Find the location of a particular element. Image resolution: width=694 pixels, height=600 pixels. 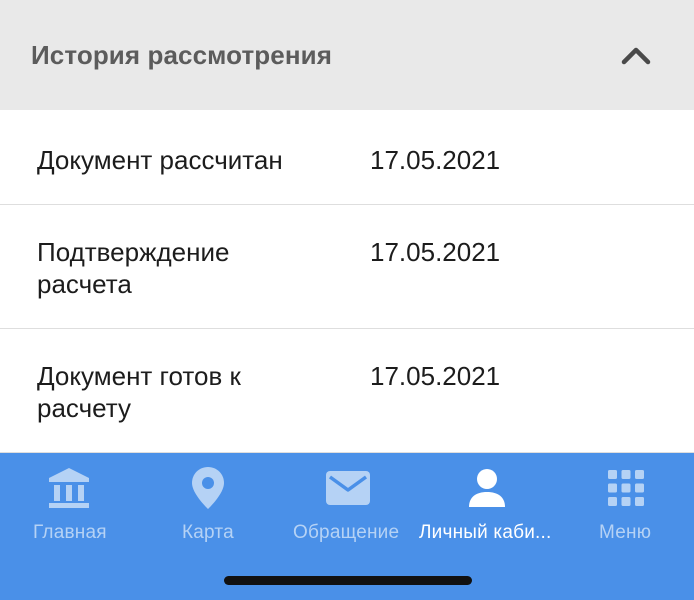

history-status: Подтверждение расчета is located at coordinates (133, 268).